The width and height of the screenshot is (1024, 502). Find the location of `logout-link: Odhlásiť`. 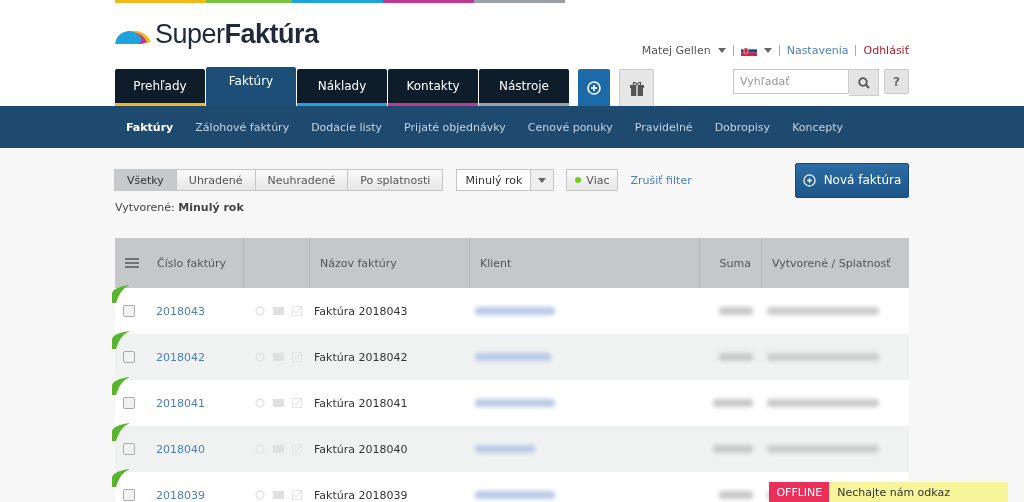

logout-link: Odhlásiť is located at coordinates (886, 50).